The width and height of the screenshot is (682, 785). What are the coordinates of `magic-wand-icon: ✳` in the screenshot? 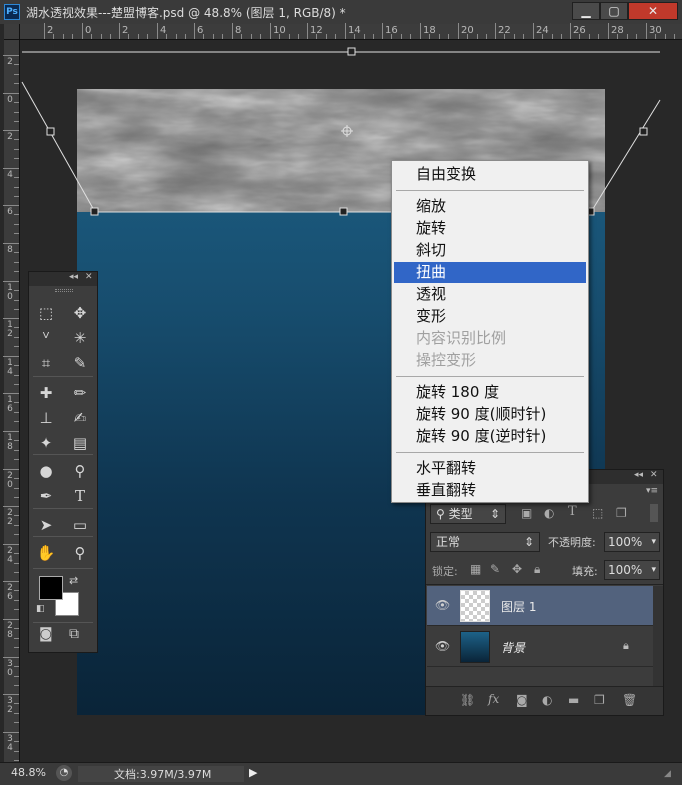 It's located at (80, 338).